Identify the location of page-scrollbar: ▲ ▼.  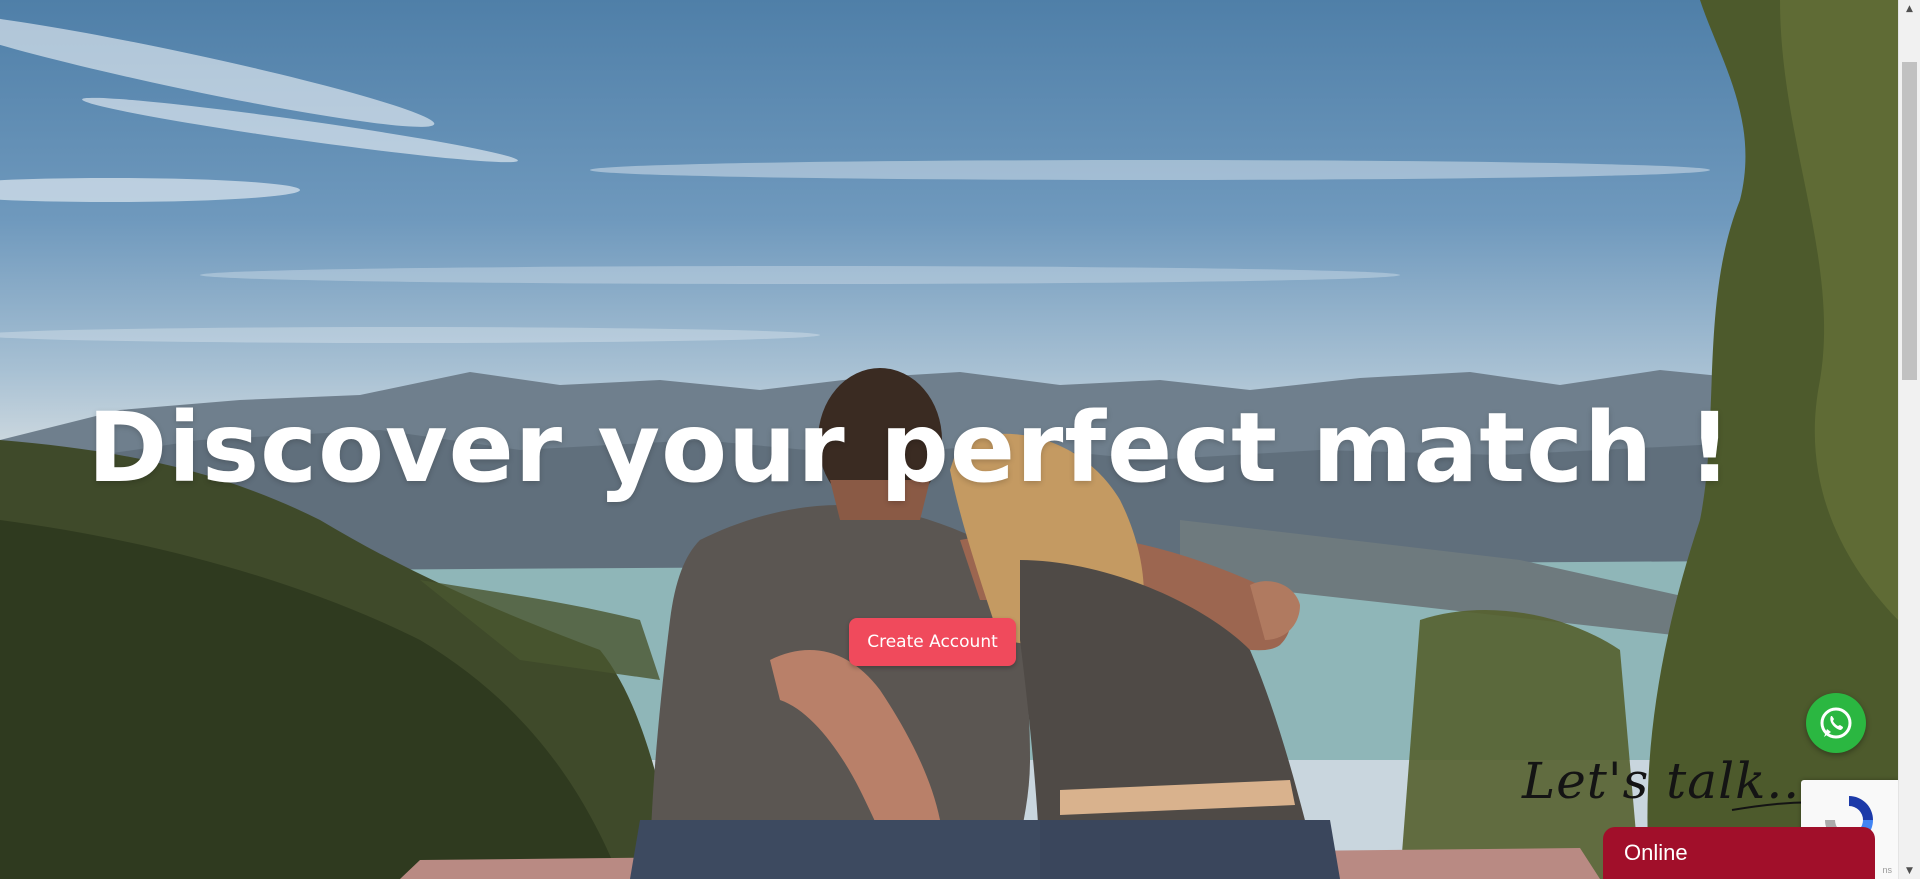
(1909, 439).